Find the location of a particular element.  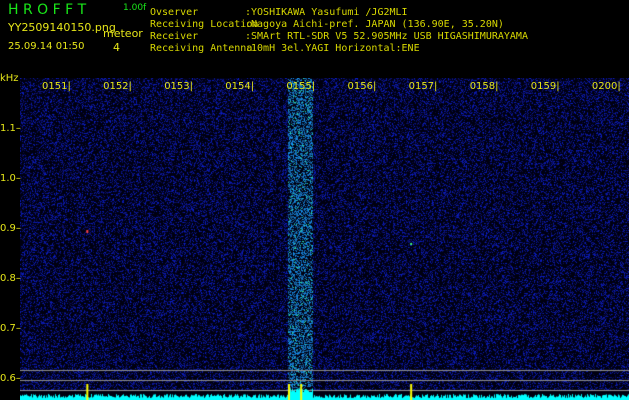

info-label: Receiver is located at coordinates (174, 36).